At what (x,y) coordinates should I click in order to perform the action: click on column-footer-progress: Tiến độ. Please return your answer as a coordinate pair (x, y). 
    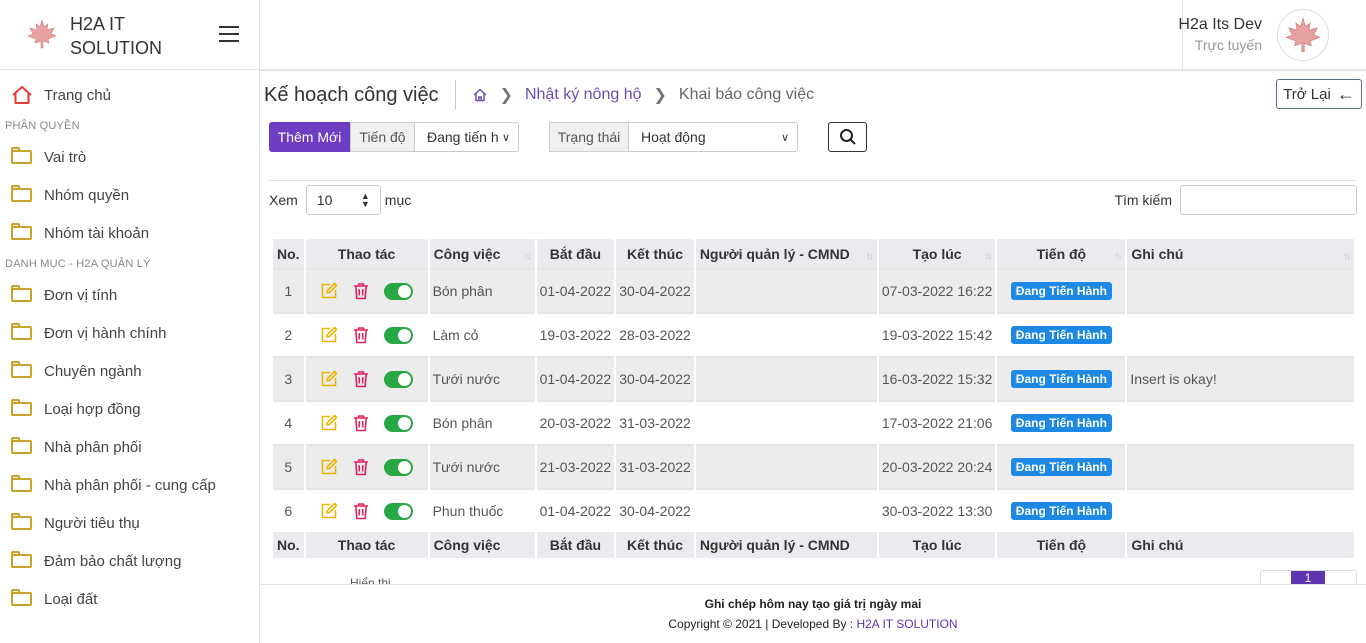
    Looking at the image, I should click on (1061, 545).